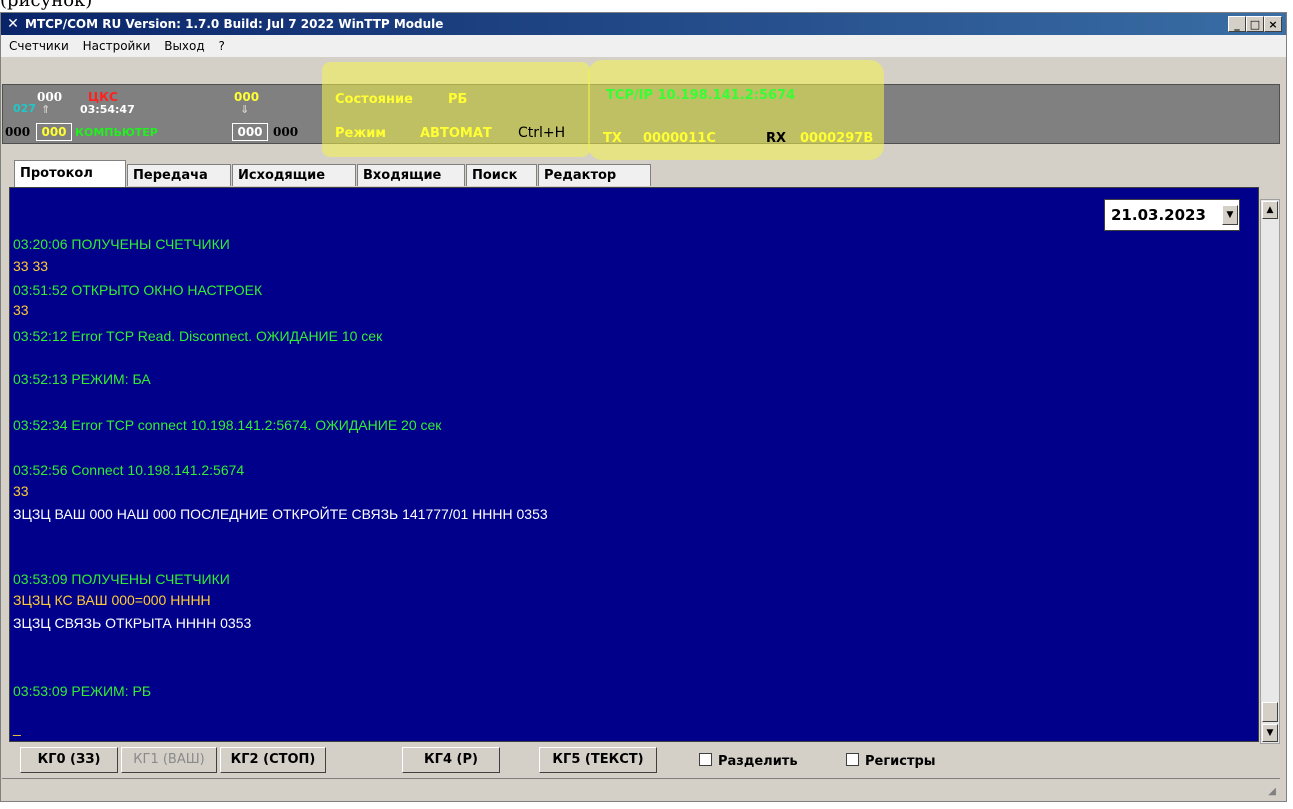  I want to click on log-line: _, so click(17, 728).